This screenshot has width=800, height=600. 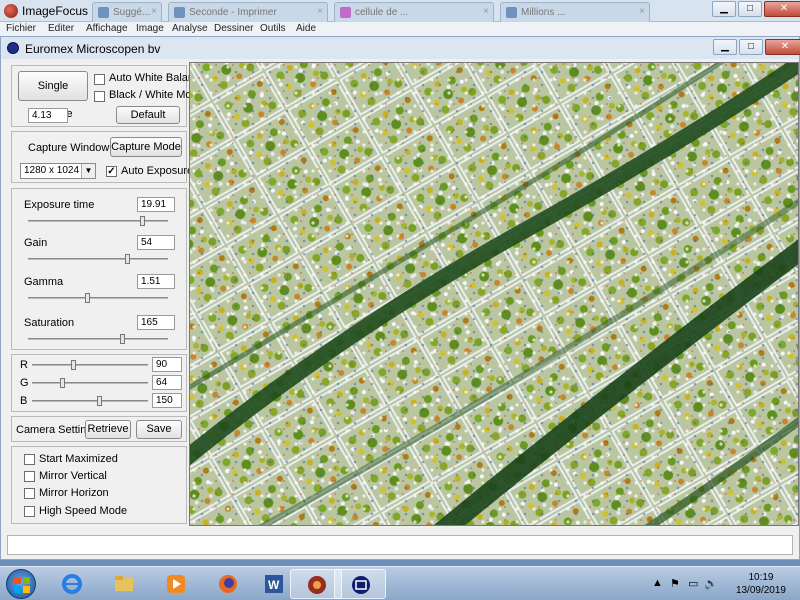 What do you see at coordinates (761, 577) in the screenshot?
I see `clock-time: 10:19` at bounding box center [761, 577].